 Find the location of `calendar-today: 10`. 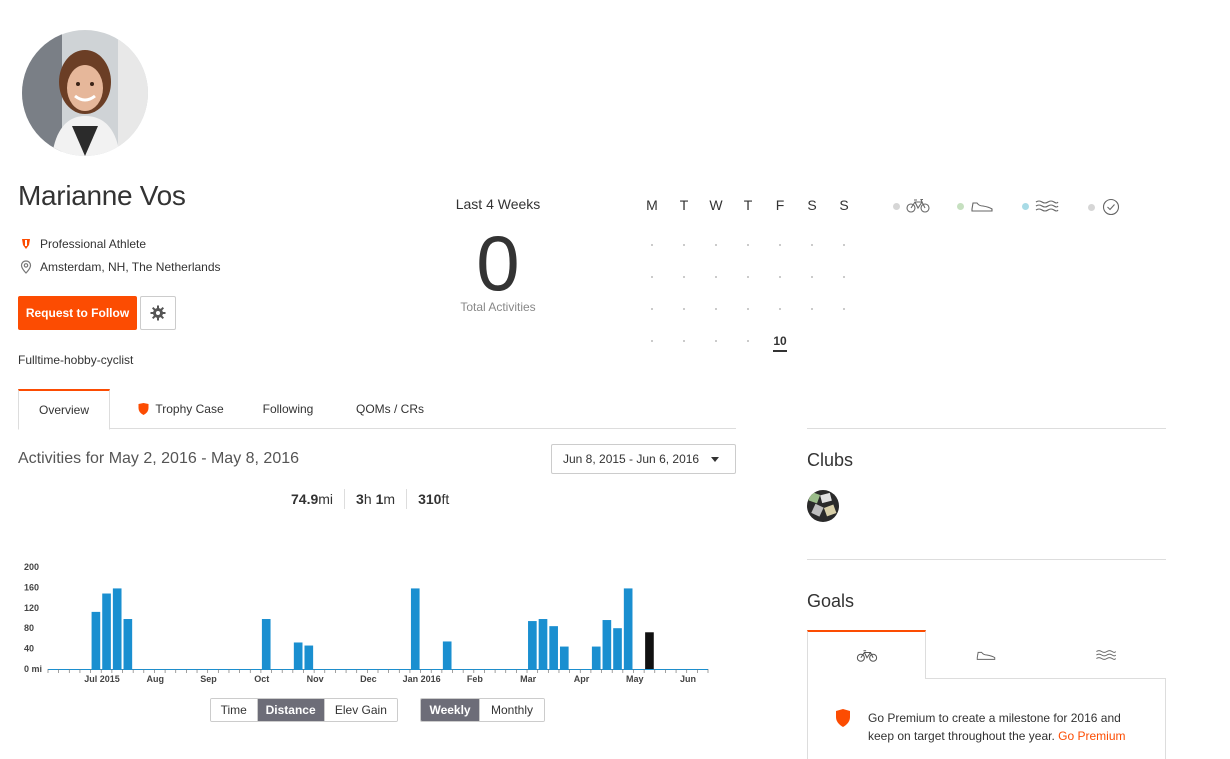

calendar-today: 10 is located at coordinates (780, 341).